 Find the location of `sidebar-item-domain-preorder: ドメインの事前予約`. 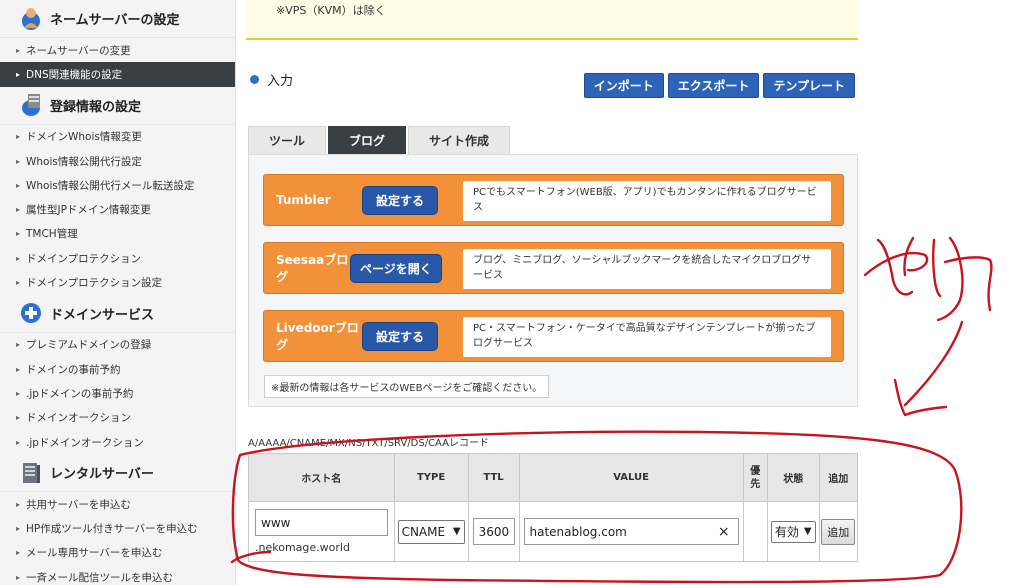

sidebar-item-domain-preorder: ドメインの事前予約 is located at coordinates (117, 369).